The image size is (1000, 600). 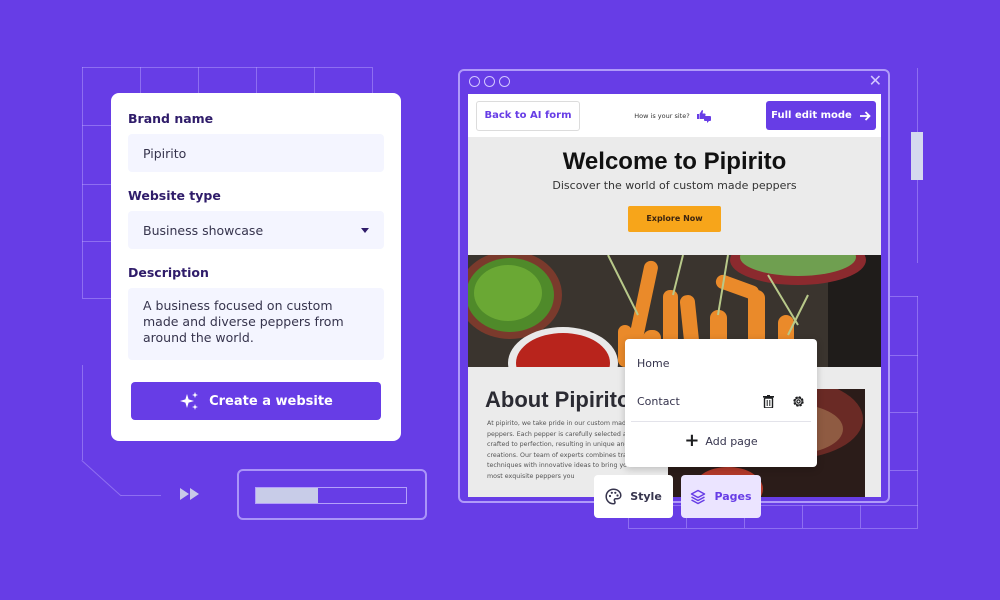 I want to click on page-item-label: Contact, so click(x=658, y=401).